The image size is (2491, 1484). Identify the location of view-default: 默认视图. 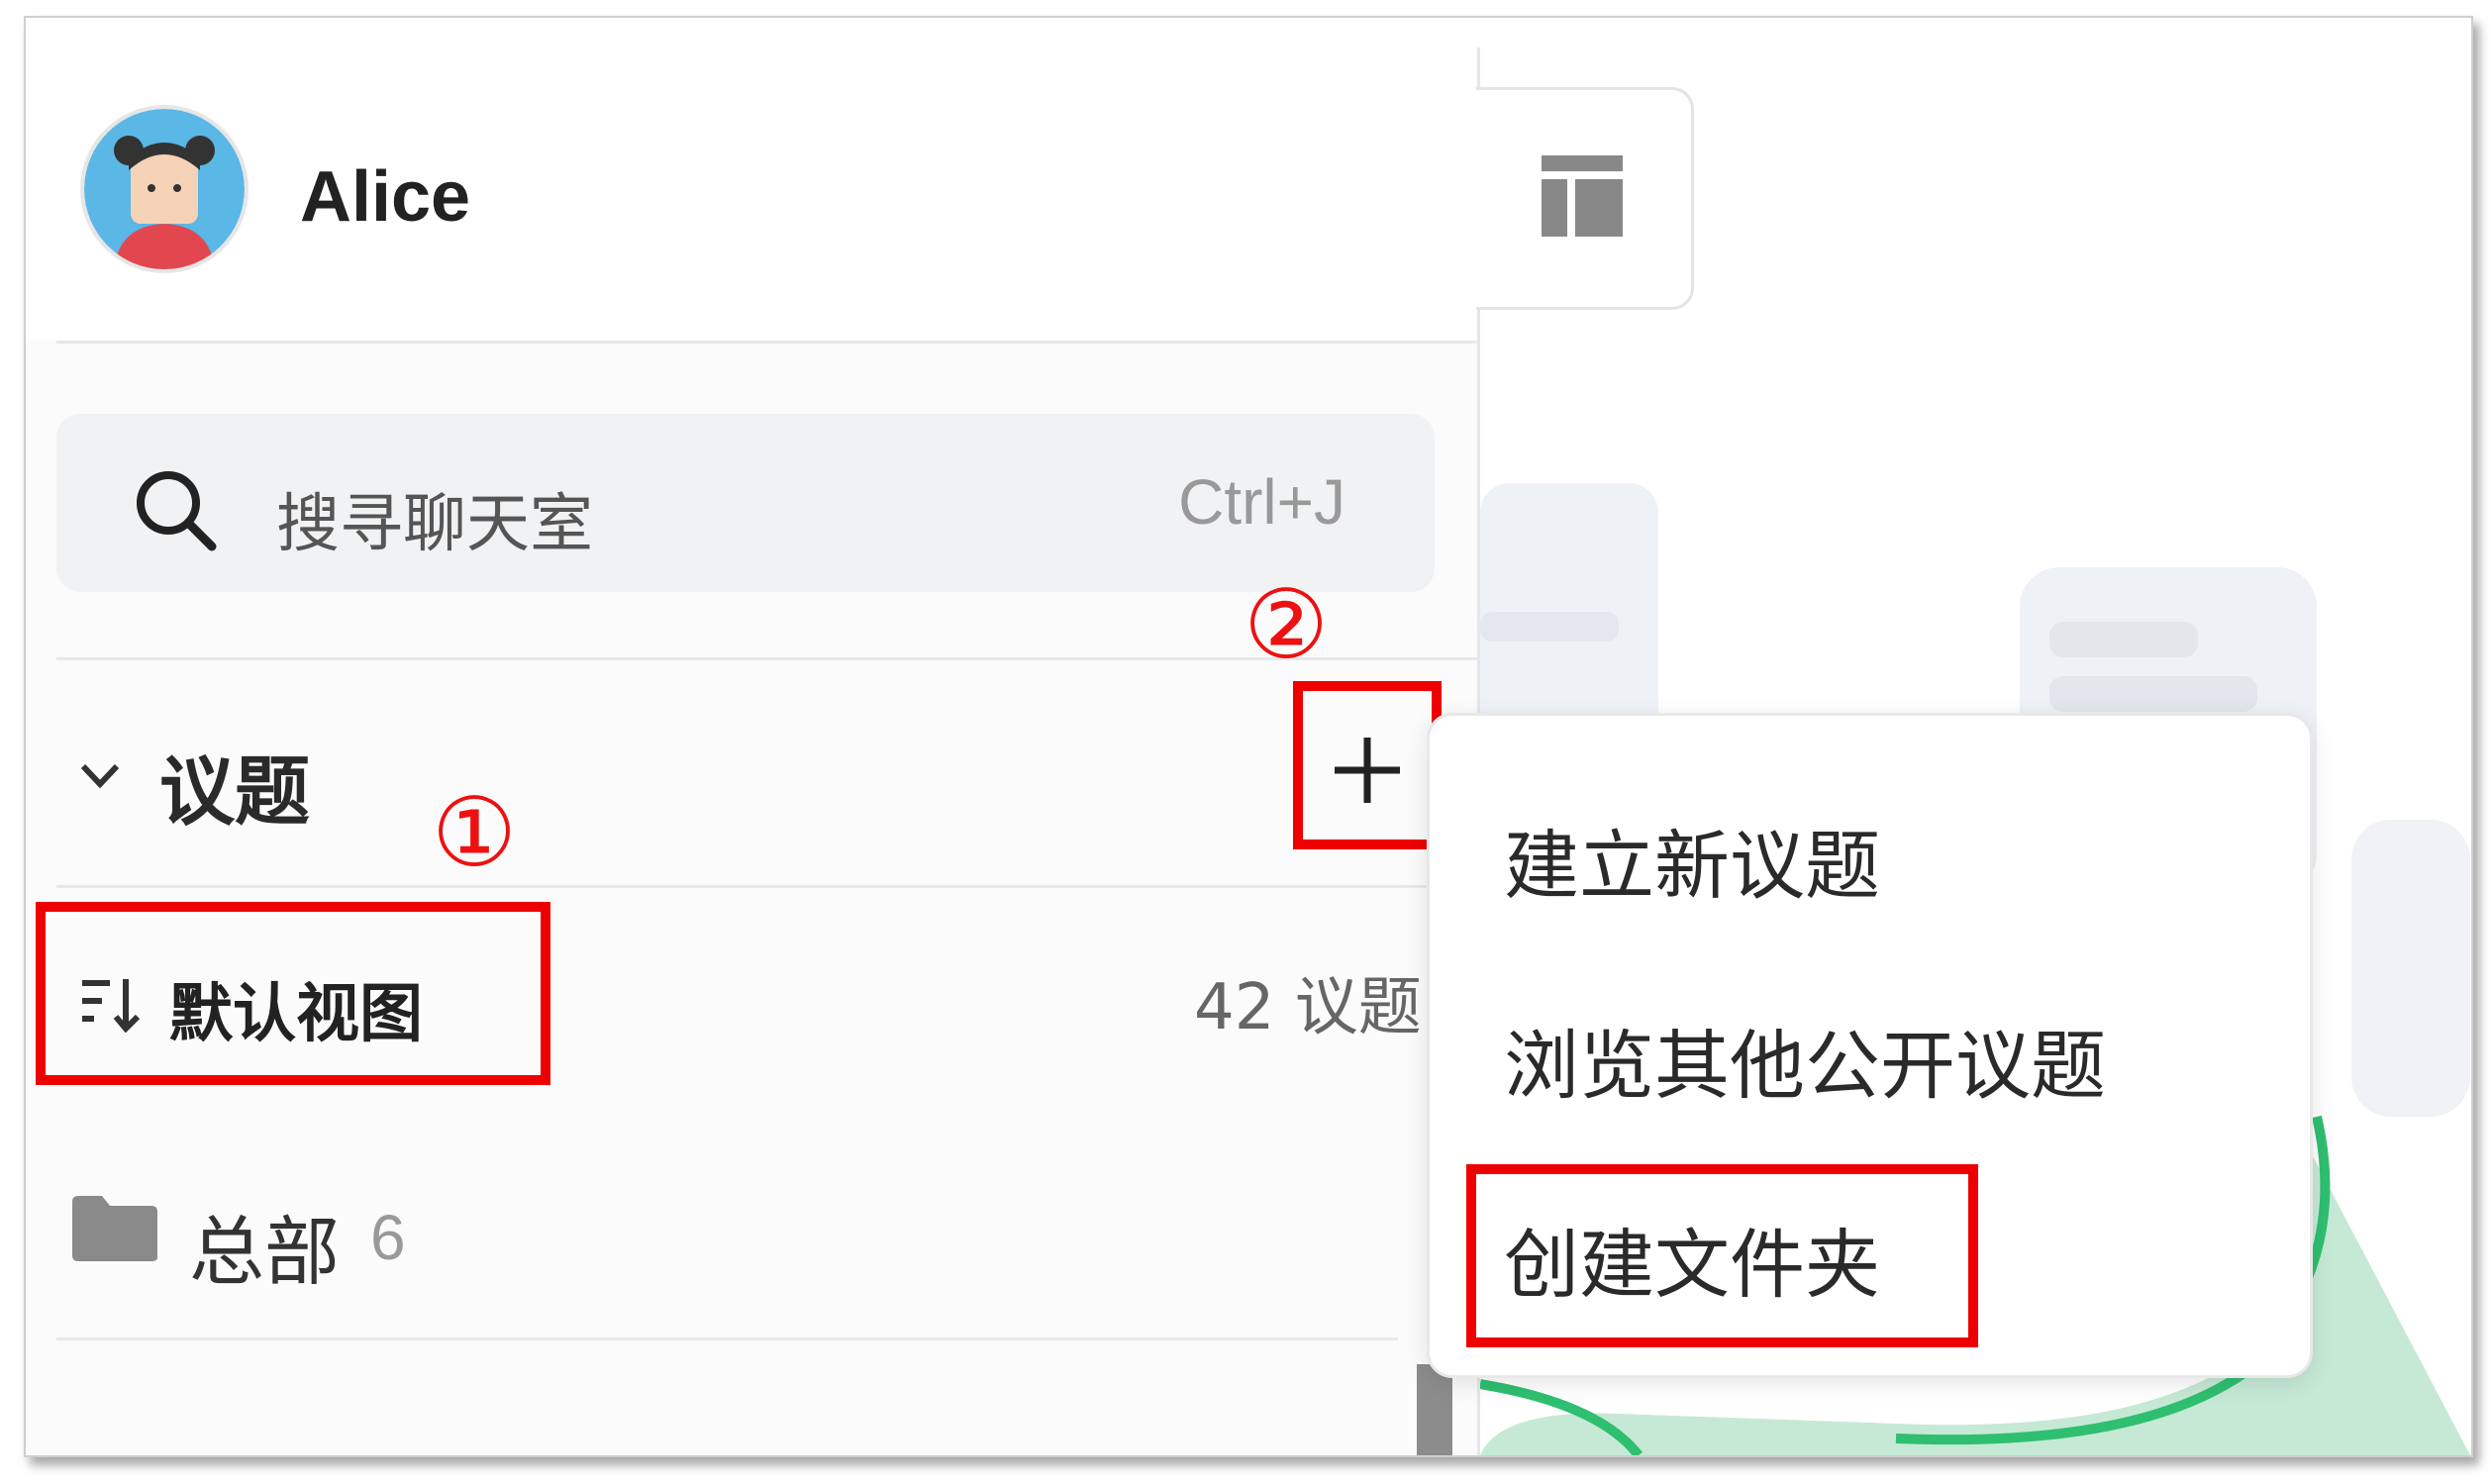
(296, 1008).